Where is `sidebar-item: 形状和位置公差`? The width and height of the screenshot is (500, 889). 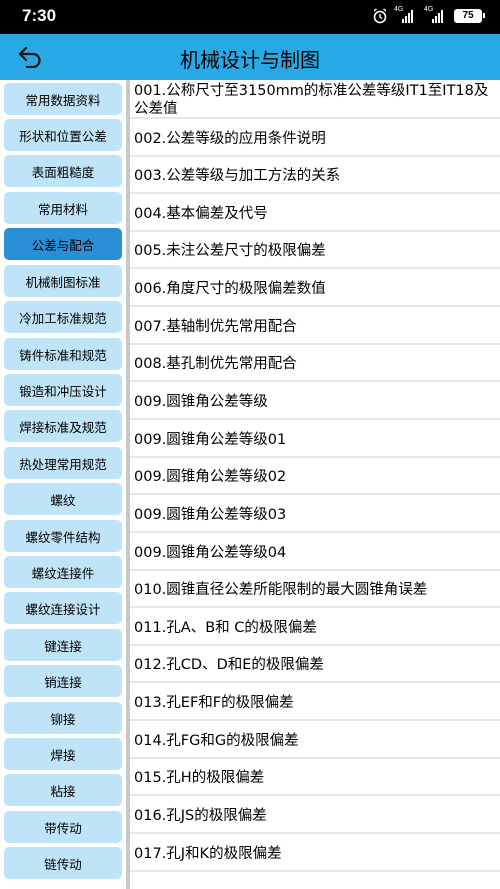
sidebar-item: 形状和位置公差 is located at coordinates (63, 135).